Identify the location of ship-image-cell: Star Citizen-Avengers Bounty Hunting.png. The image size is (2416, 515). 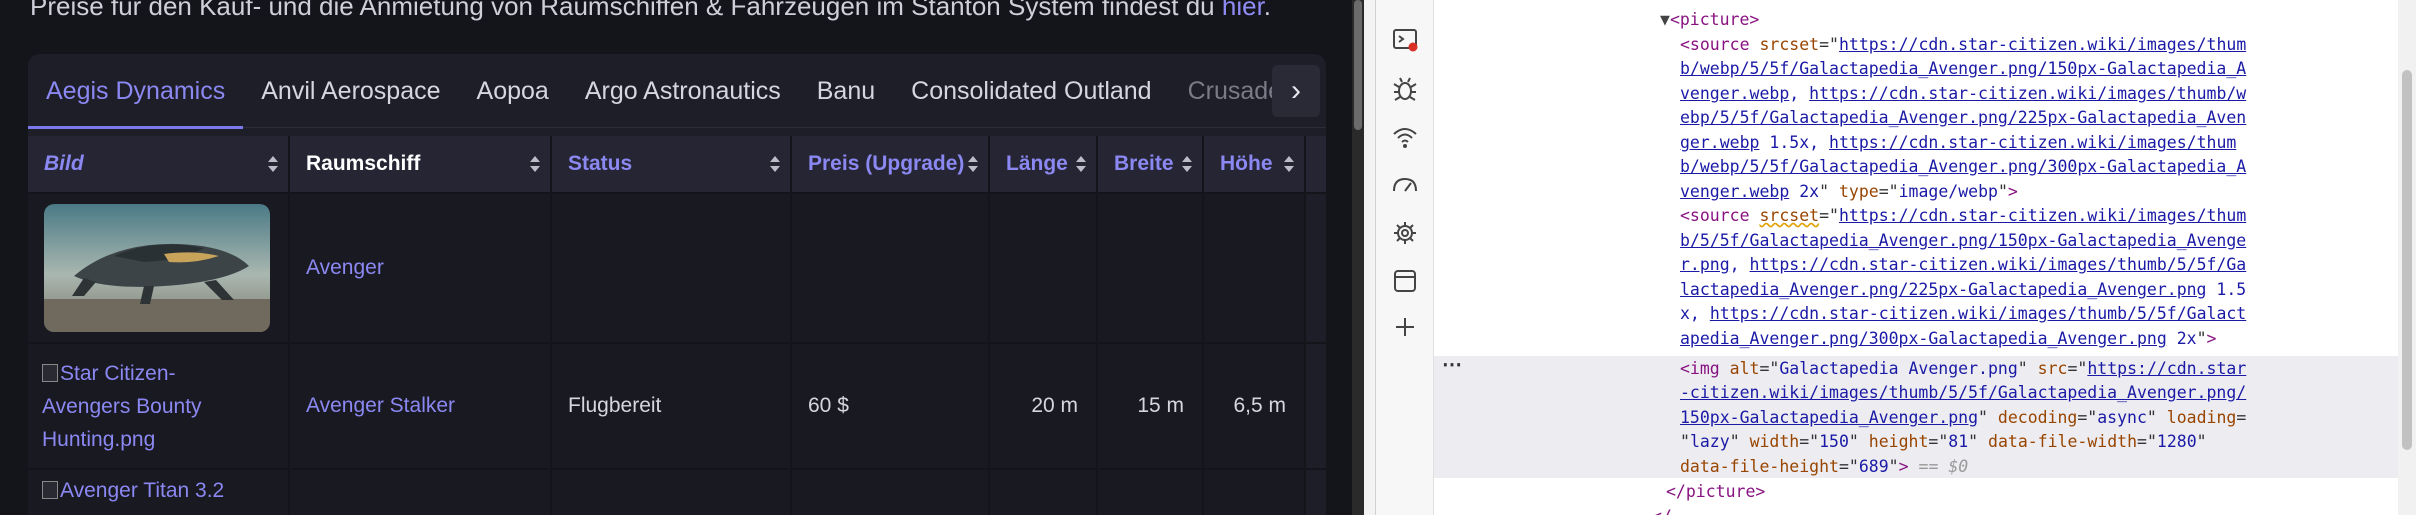
(159, 406).